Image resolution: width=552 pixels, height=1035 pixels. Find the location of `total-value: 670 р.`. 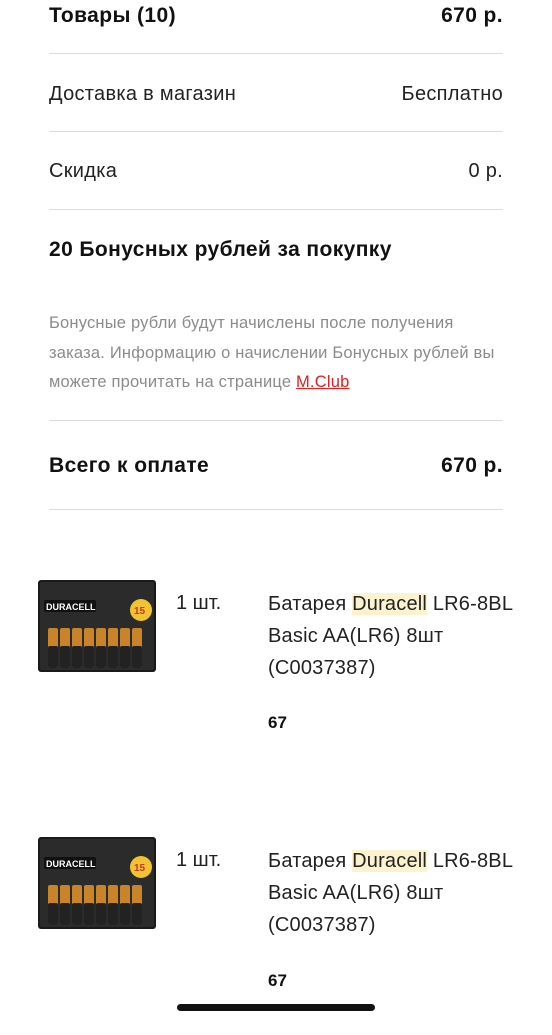

total-value: 670 р. is located at coordinates (472, 465).